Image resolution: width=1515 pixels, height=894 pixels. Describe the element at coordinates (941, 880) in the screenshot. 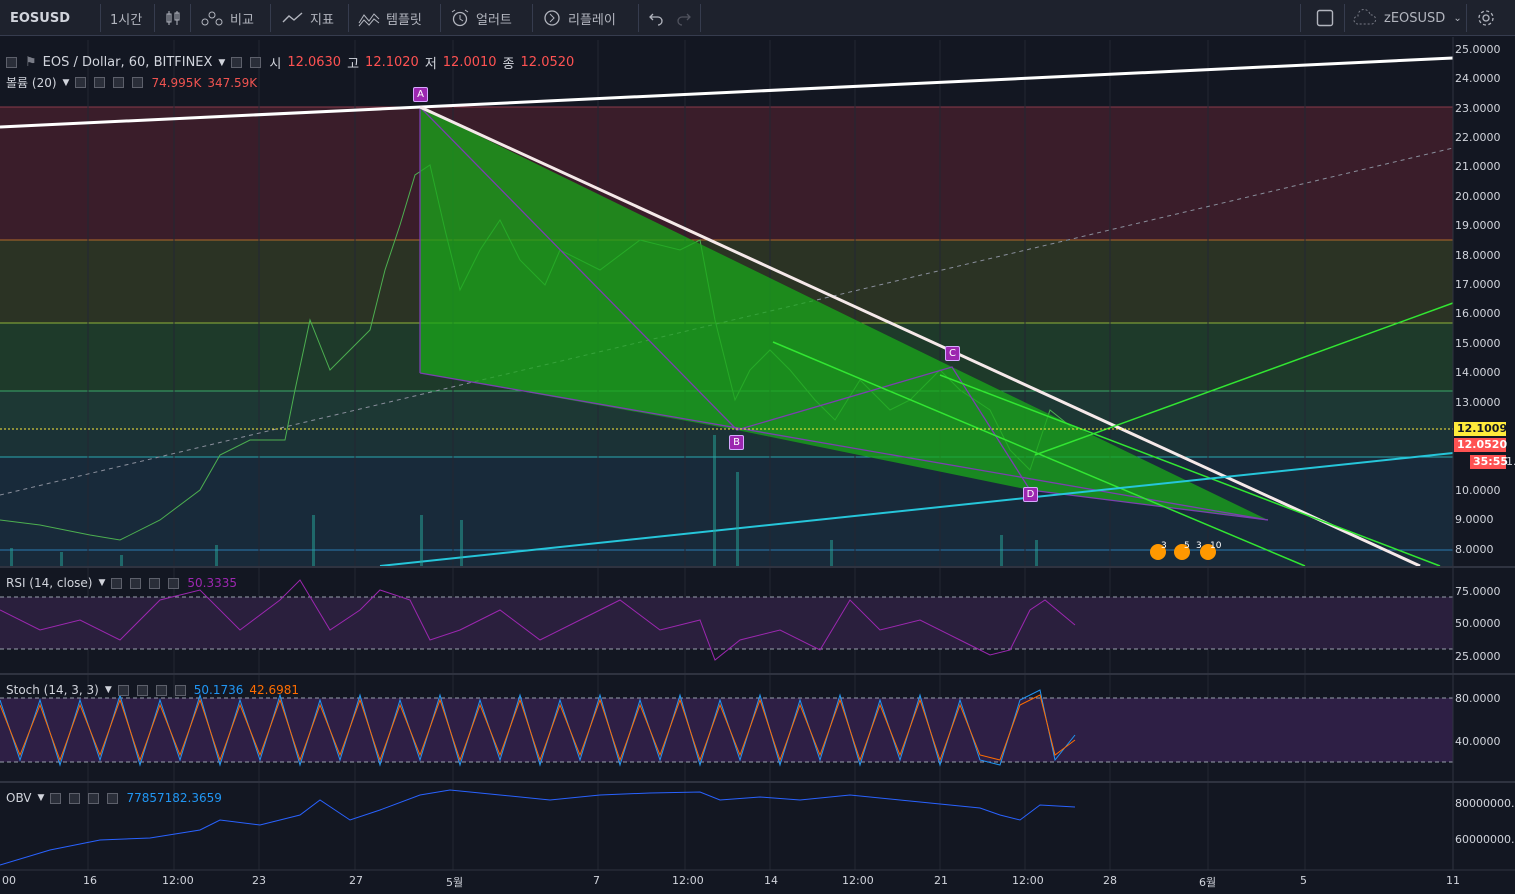

I see `time-axis-label: 21` at that location.